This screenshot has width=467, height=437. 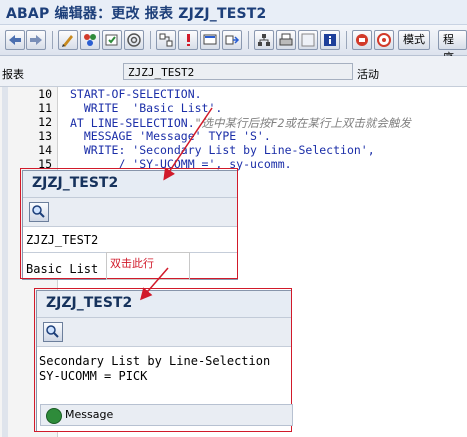 I want to click on annotation-arrows, so click(x=176, y=204).